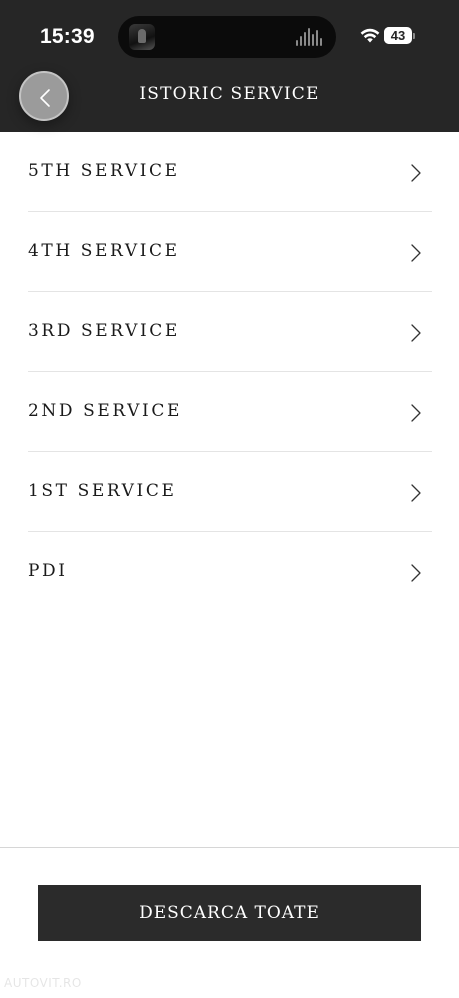  I want to click on chevron-left-icon, so click(45, 98).